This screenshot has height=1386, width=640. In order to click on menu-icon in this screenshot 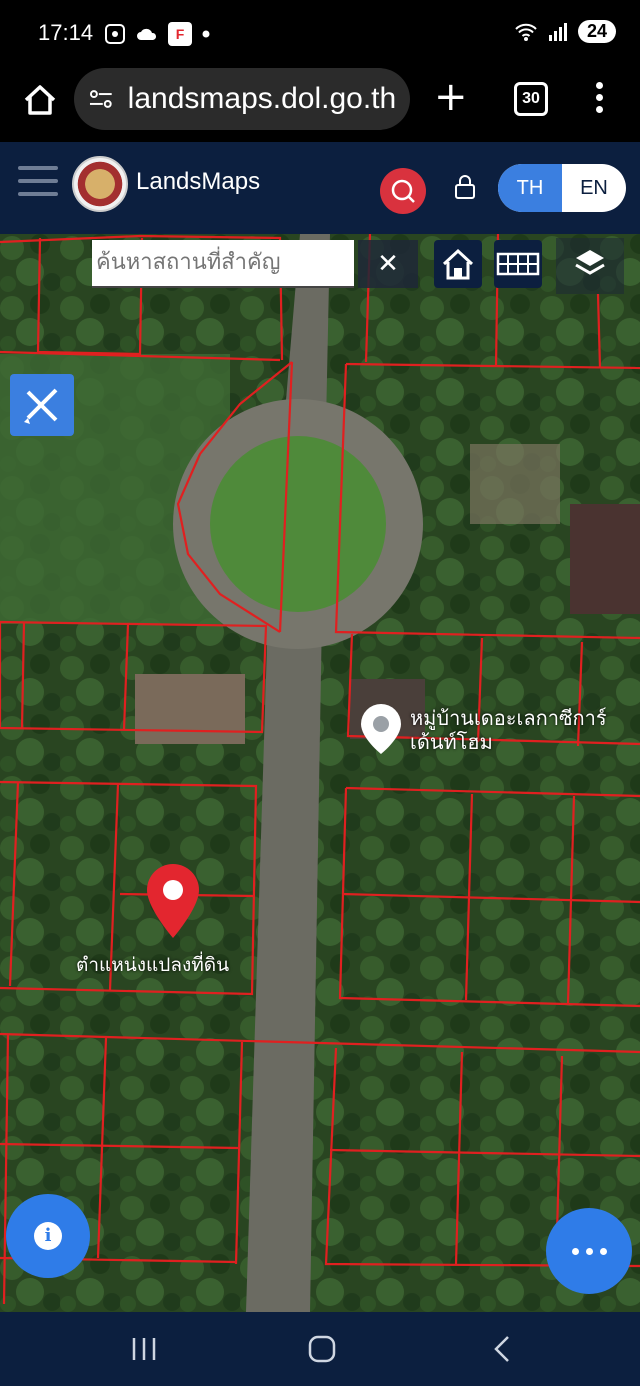, I will do `click(38, 185)`.